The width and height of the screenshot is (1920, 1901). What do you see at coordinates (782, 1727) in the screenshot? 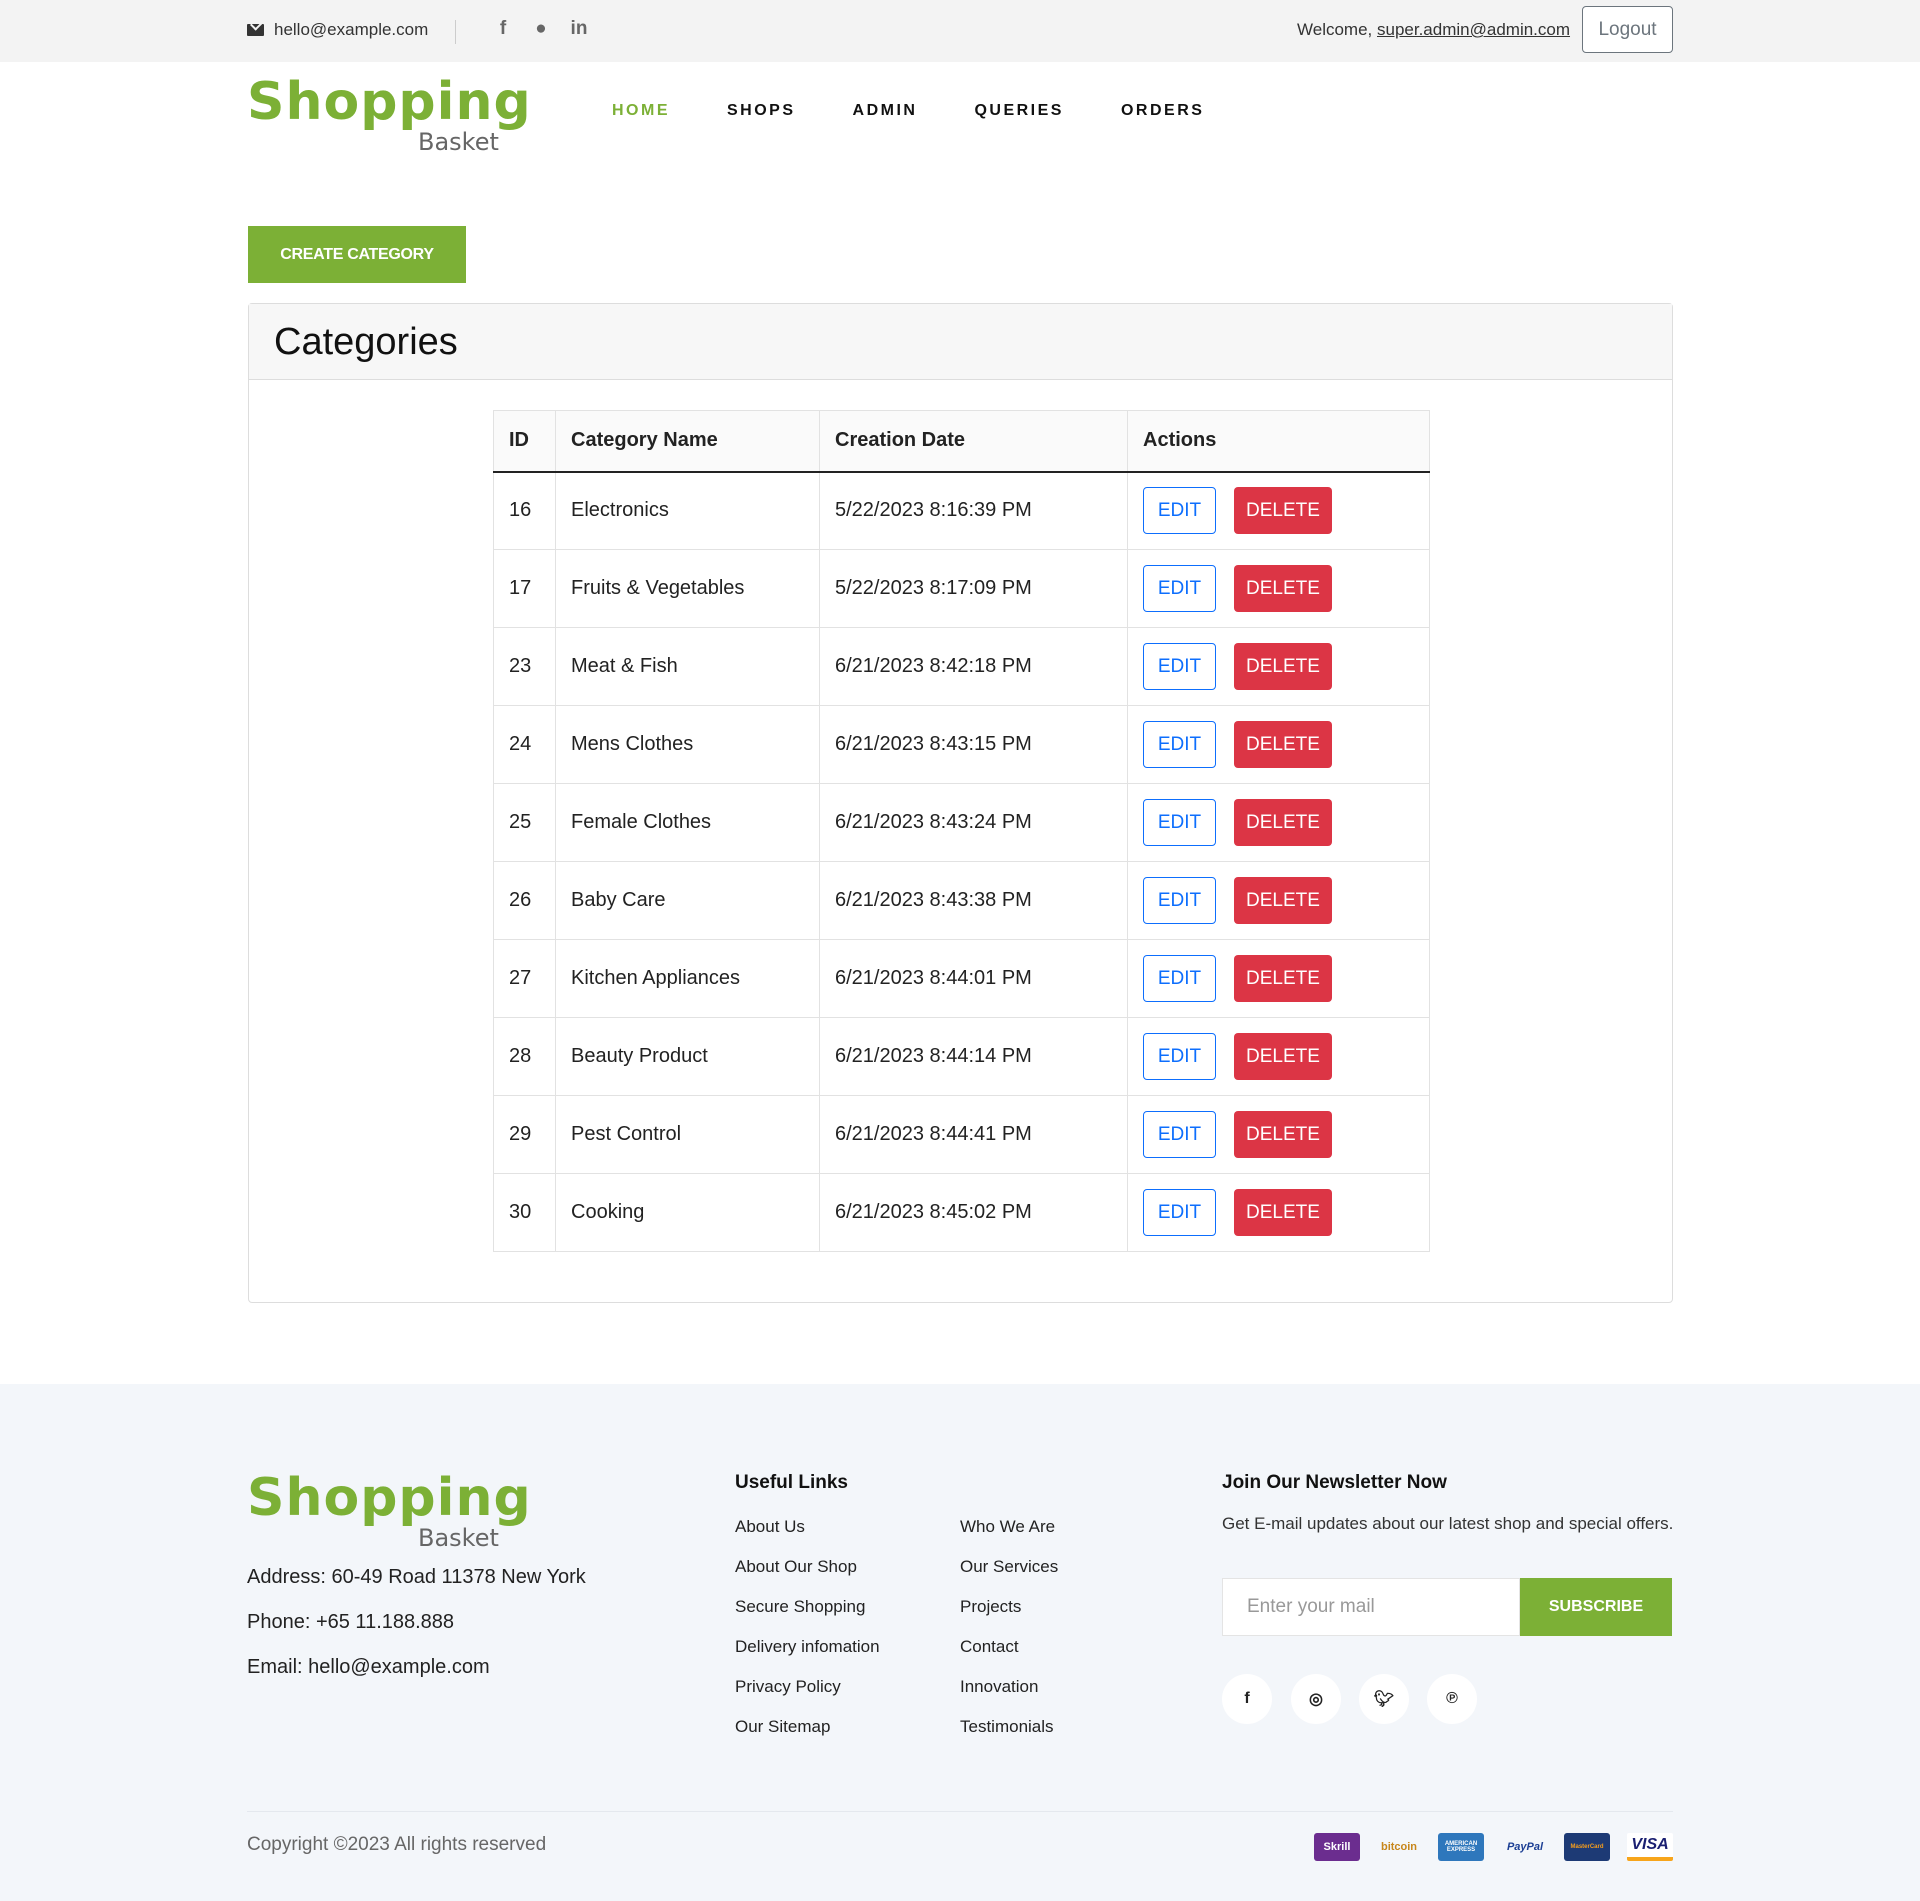
I see `footer-link: Our Sitemap` at bounding box center [782, 1727].